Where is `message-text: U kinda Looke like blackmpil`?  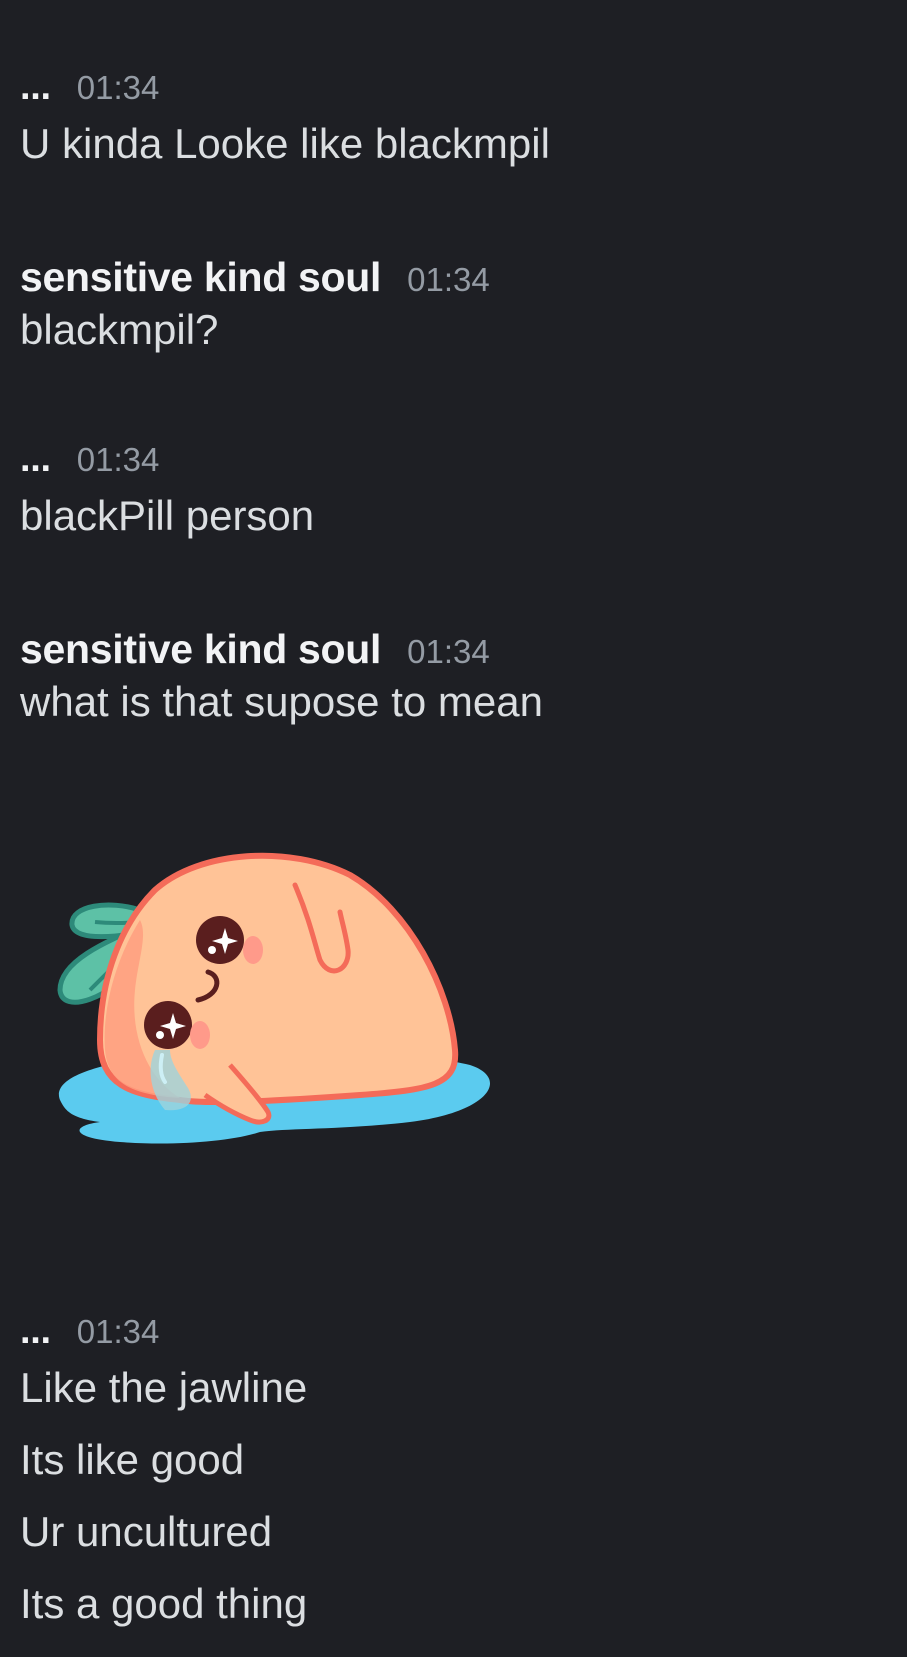
message-text: U kinda Looke like blackmpil is located at coordinates (285, 143).